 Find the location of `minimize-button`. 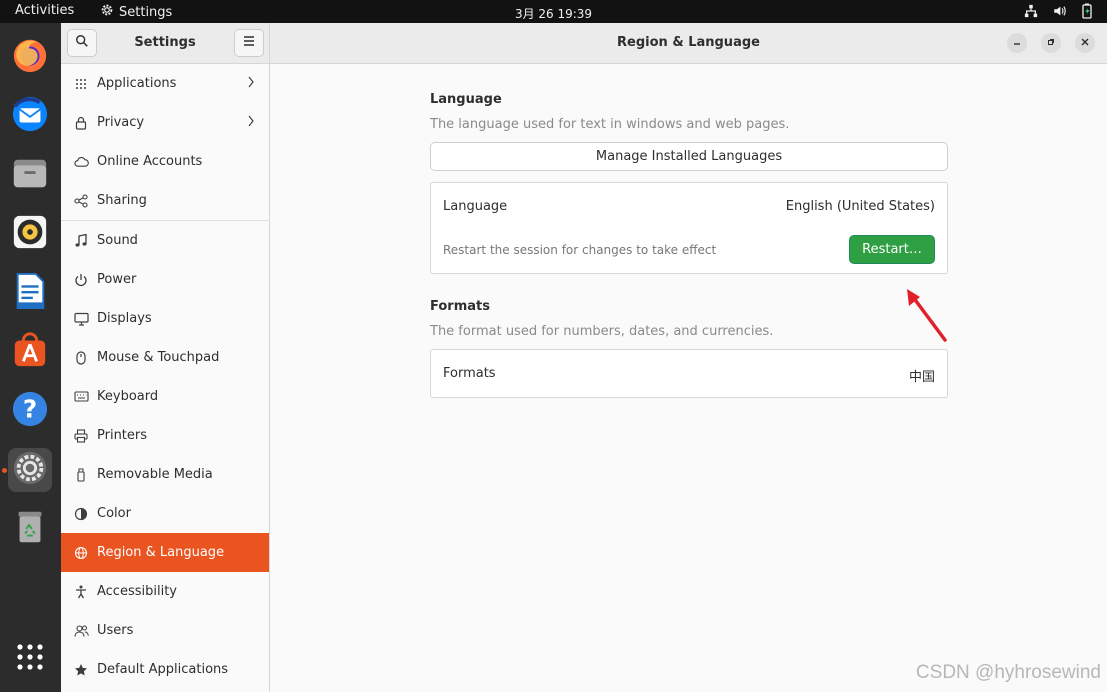

minimize-button is located at coordinates (1017, 43).